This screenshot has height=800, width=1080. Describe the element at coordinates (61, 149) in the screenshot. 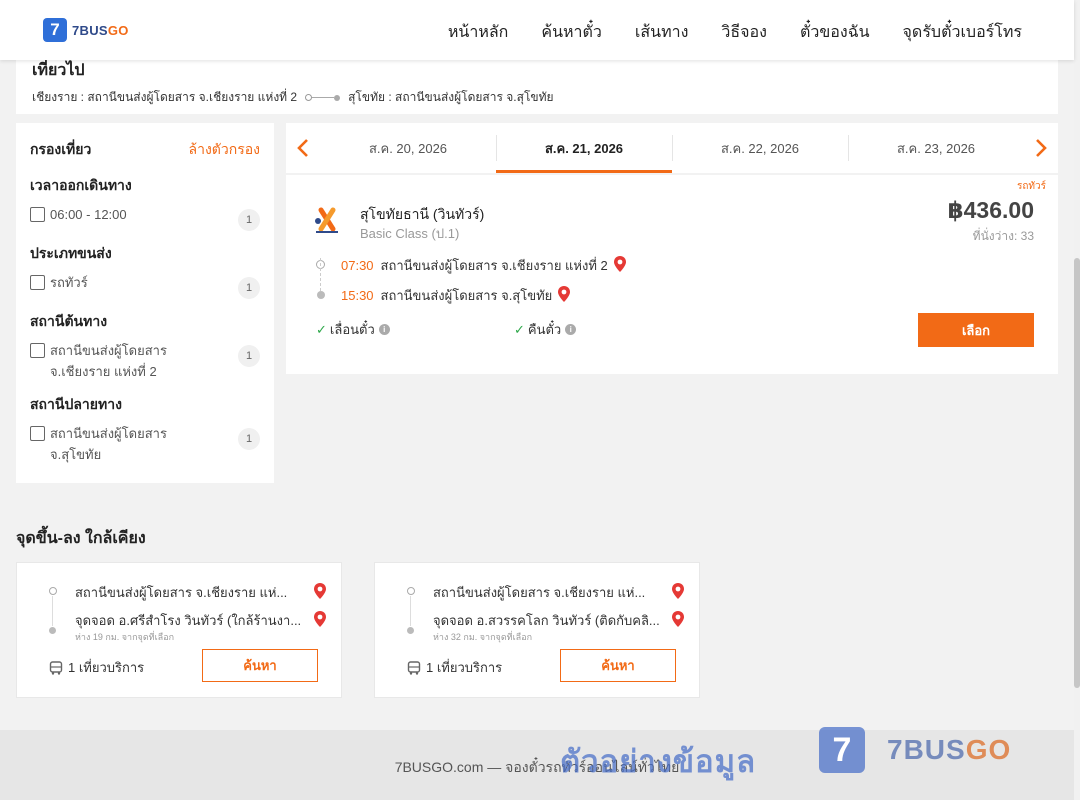

I see `filter-title: กรองเที่ยว` at that location.